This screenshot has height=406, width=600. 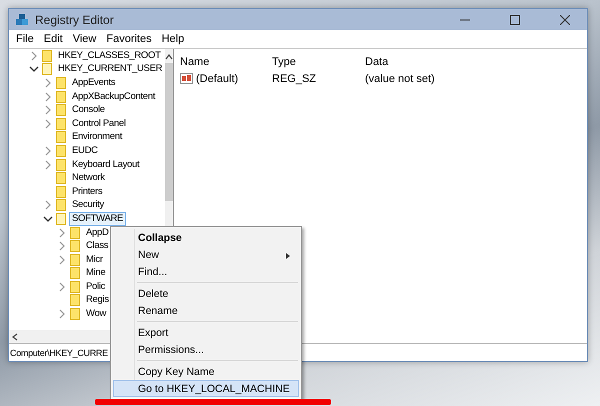 What do you see at coordinates (206, 254) in the screenshot?
I see `context-menu-item: New` at bounding box center [206, 254].